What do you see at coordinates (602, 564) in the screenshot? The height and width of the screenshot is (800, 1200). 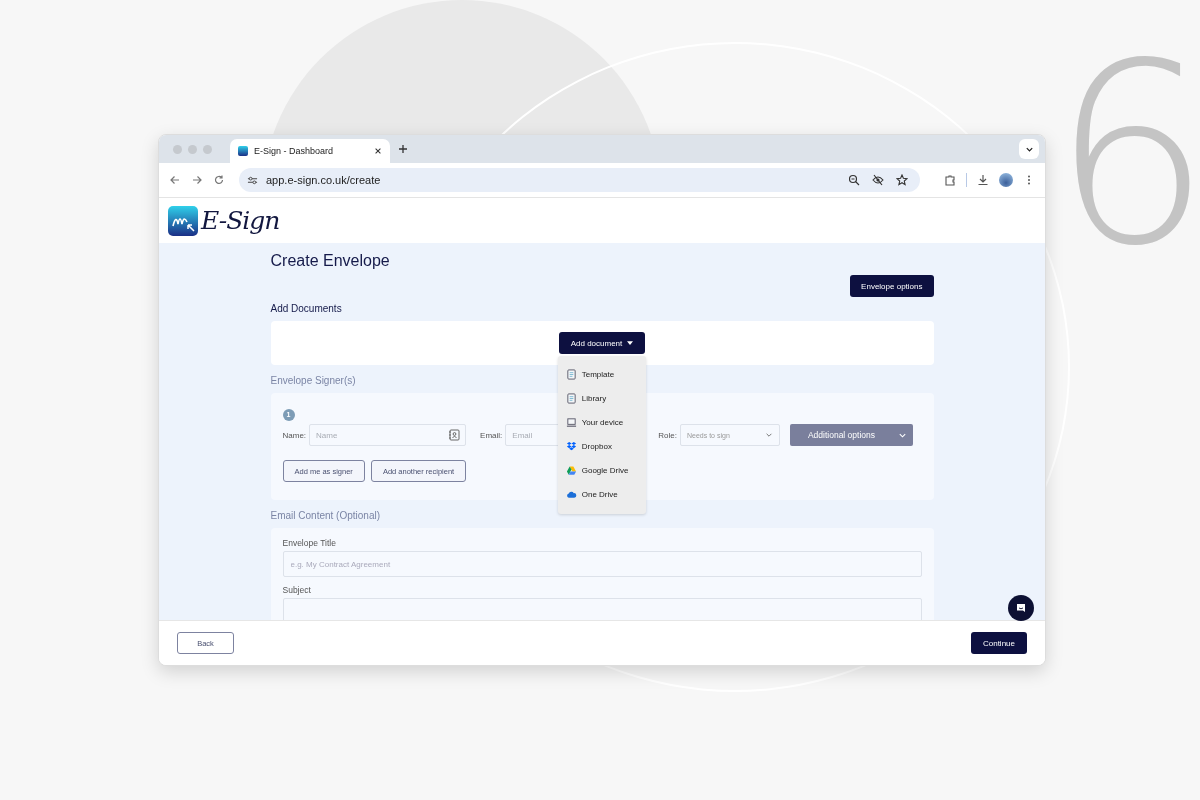 I see `text-field: e.g. My Contract Agreement` at bounding box center [602, 564].